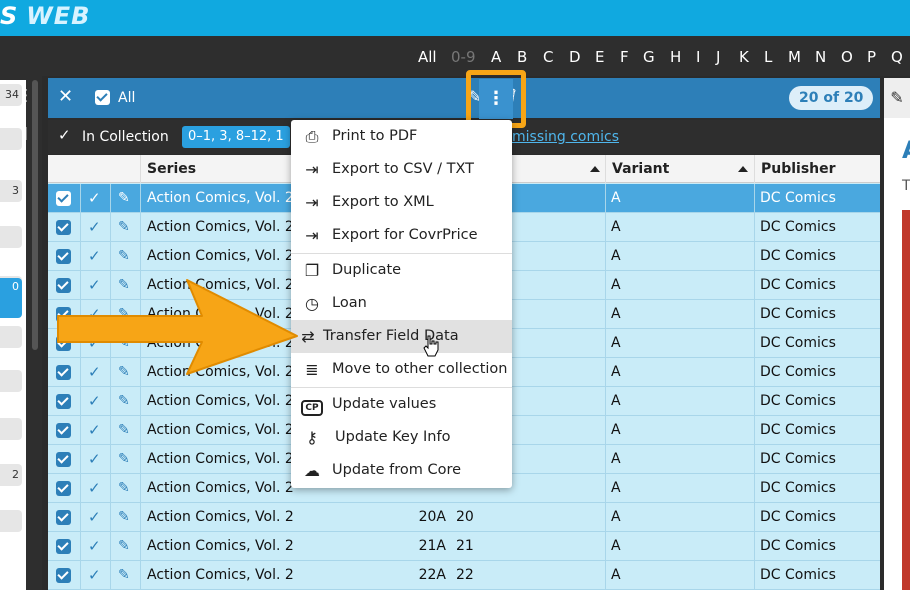 The height and width of the screenshot is (590, 910). I want to click on menu-update-from-core: ☁ Update from Core, so click(401, 470).